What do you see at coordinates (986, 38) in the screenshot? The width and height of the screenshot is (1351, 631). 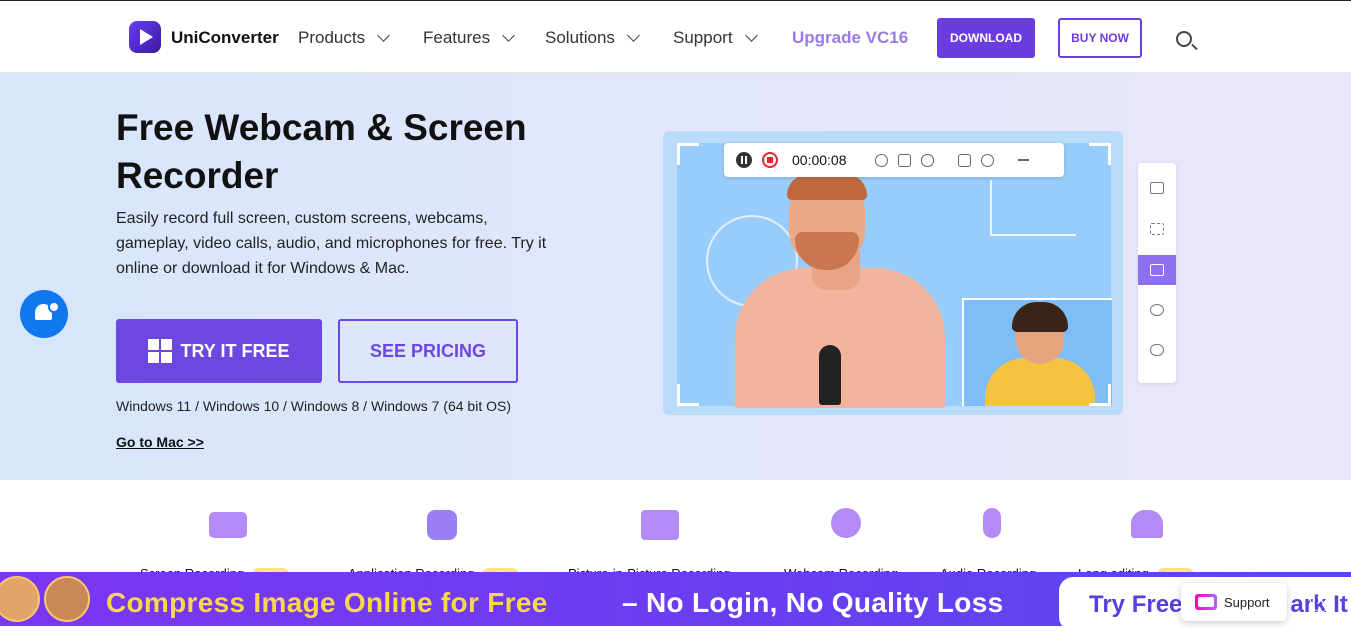 I see `download-button: DOWNLOAD` at bounding box center [986, 38].